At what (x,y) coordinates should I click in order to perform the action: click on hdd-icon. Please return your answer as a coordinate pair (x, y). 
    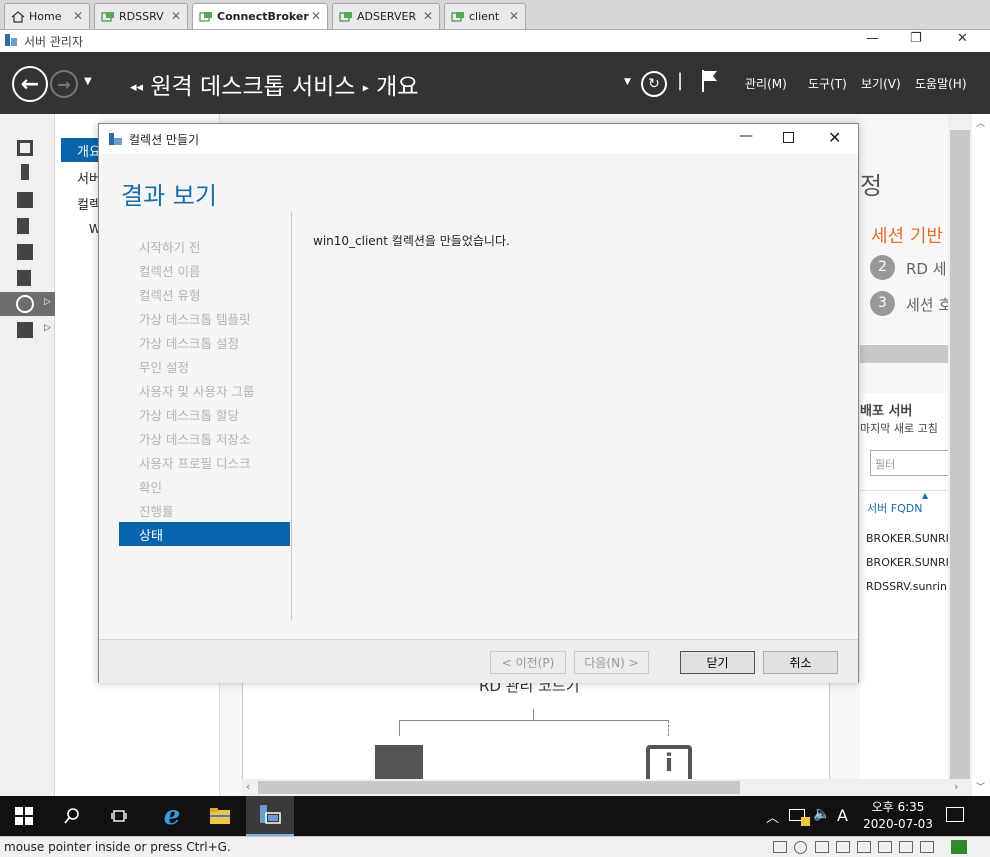
    Looking at the image, I should click on (780, 847).